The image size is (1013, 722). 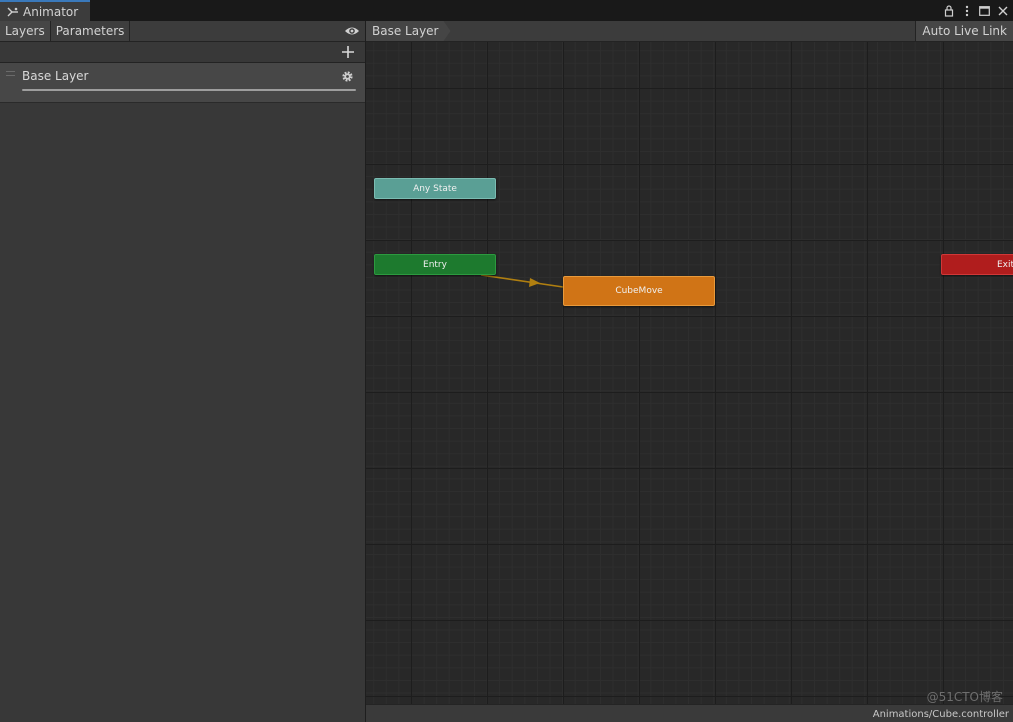 What do you see at coordinates (348, 52) in the screenshot?
I see `add-layer-button` at bounding box center [348, 52].